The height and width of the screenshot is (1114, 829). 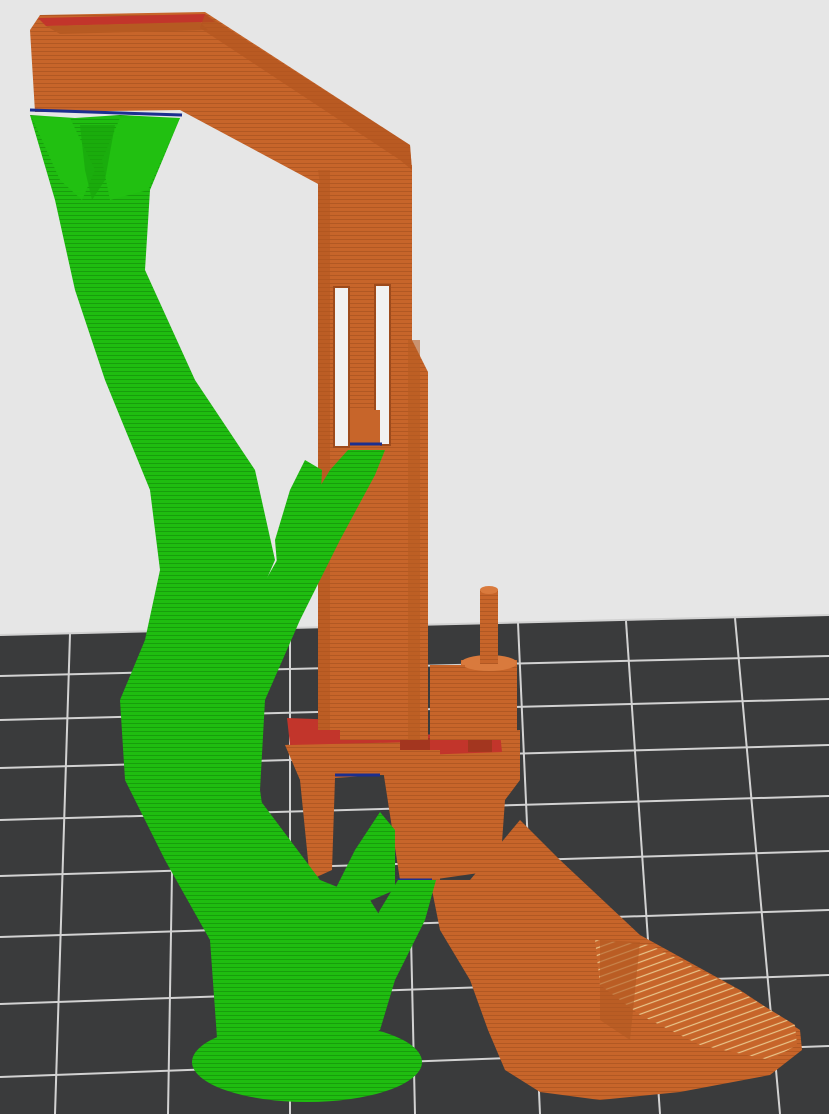 What do you see at coordinates (324, 445) in the screenshot?
I see `part-column-left-face` at bounding box center [324, 445].